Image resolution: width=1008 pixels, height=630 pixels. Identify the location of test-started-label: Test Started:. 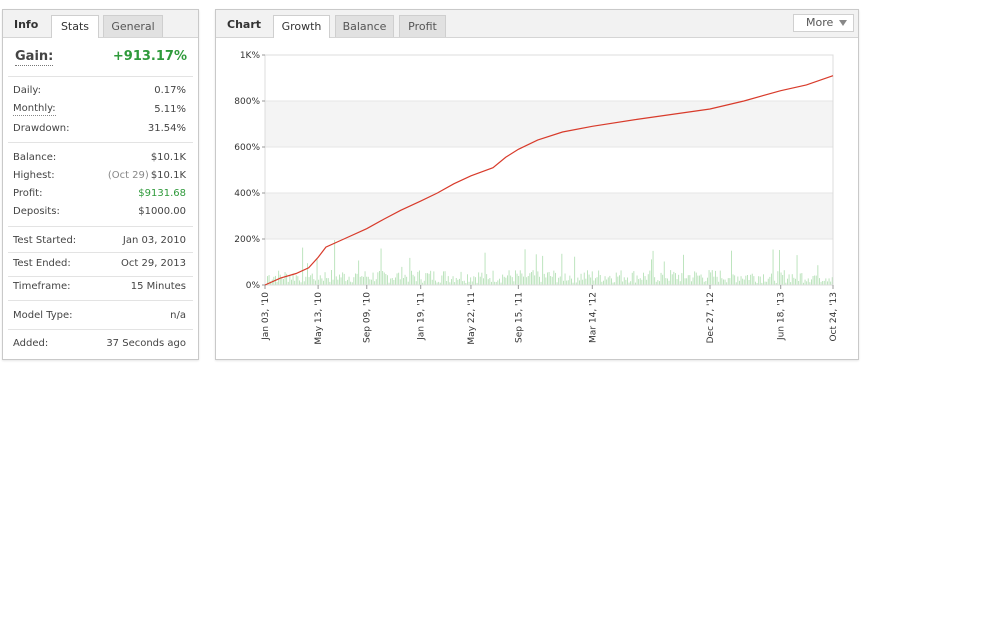
(45, 240).